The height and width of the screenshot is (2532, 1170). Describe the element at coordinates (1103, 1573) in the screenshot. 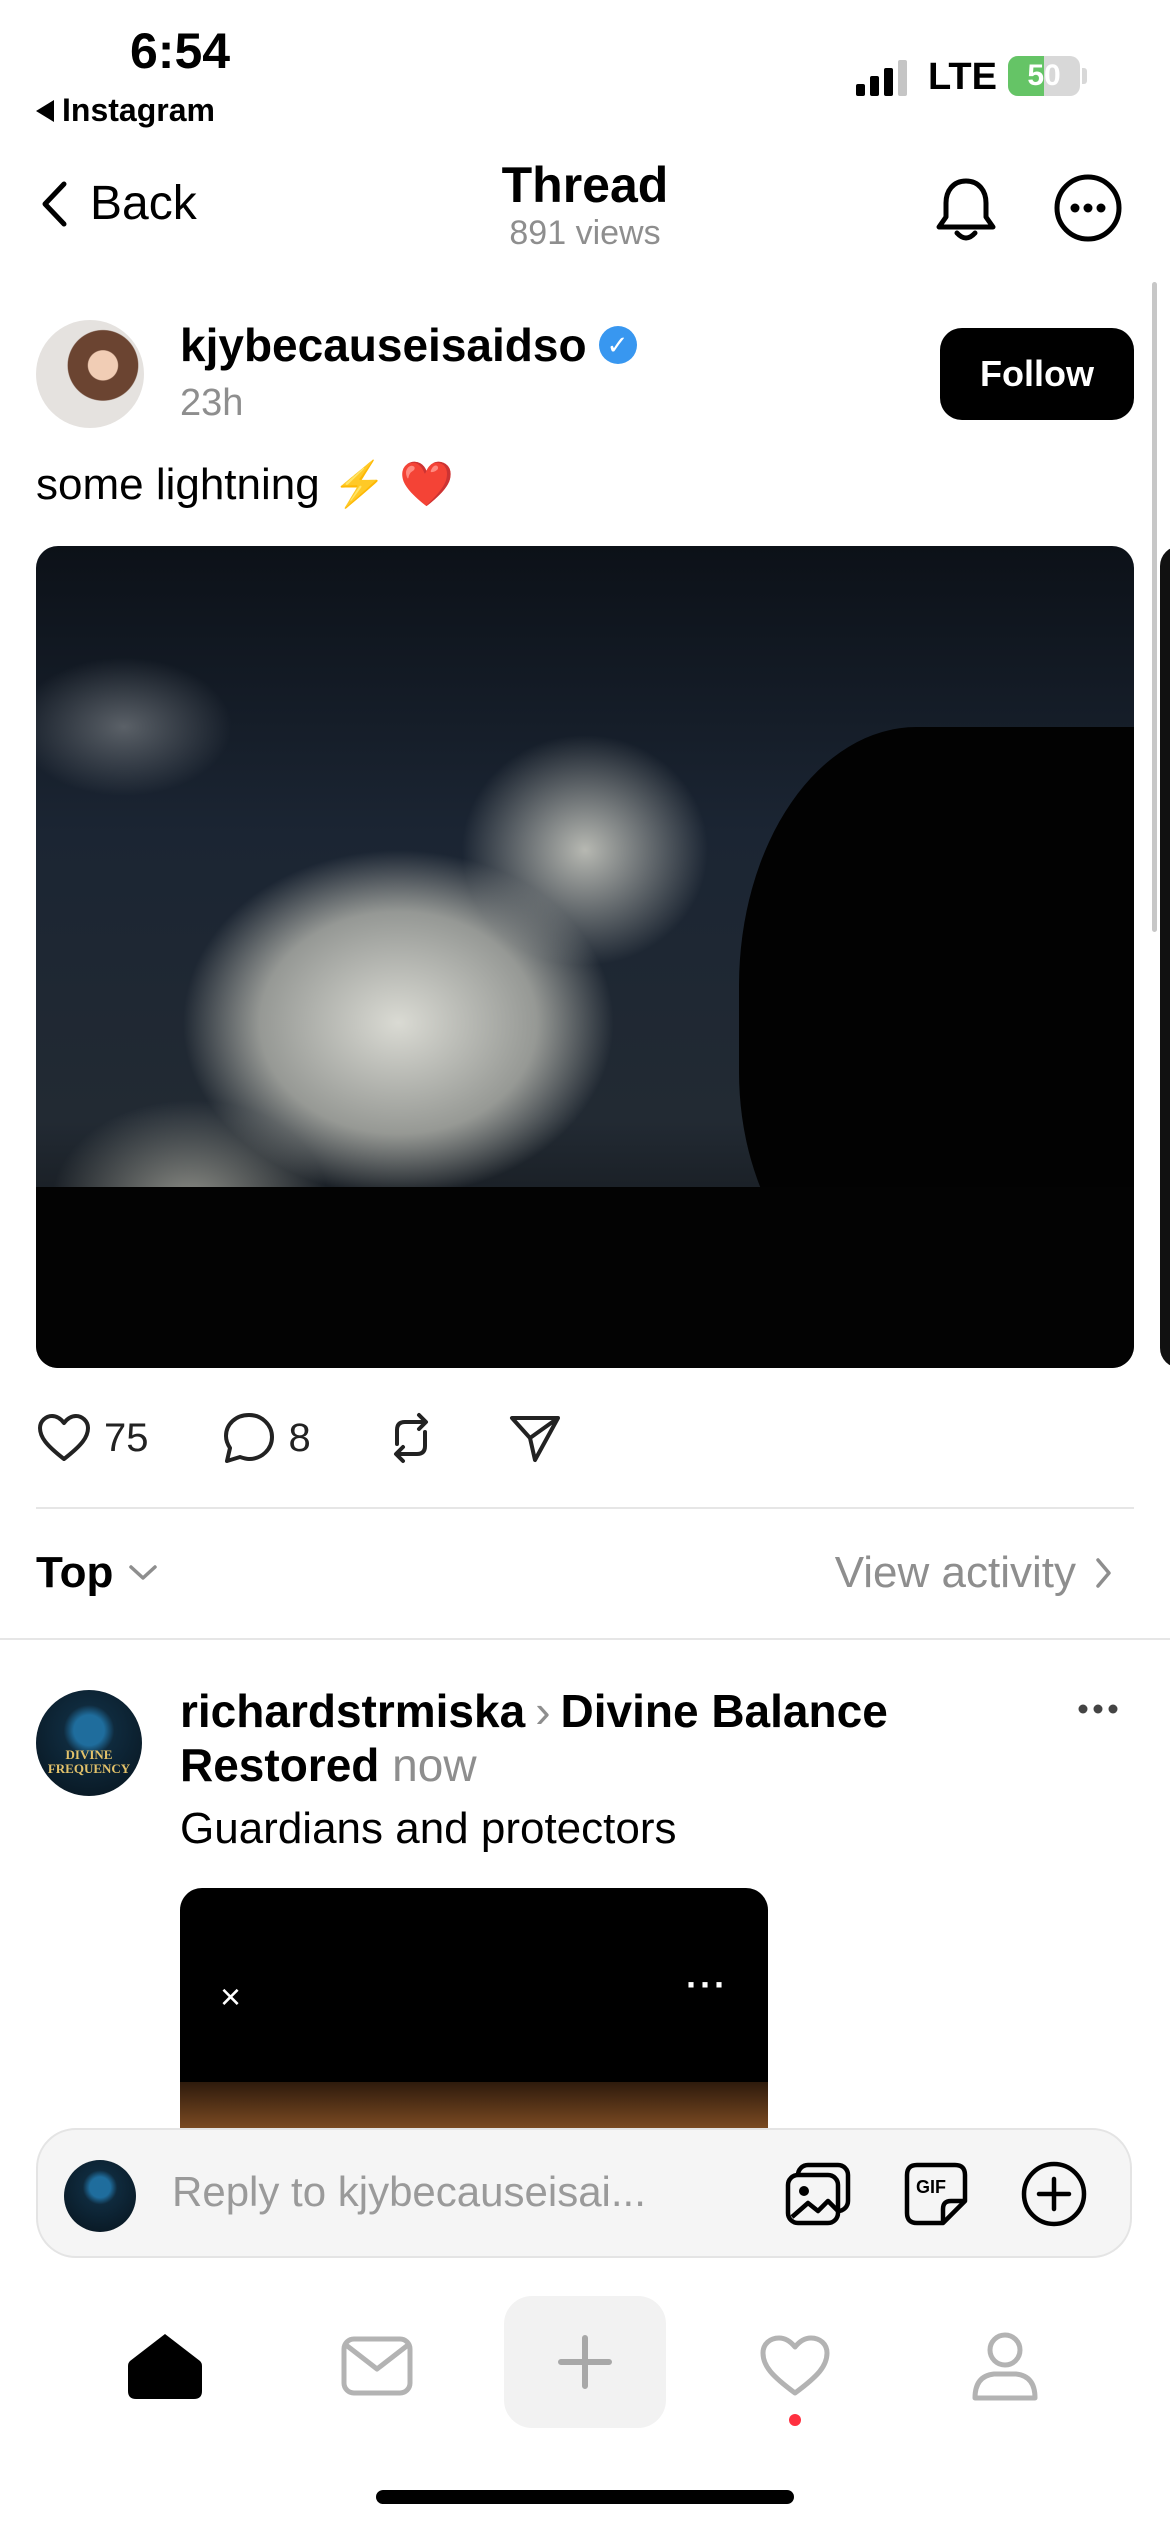

I see `chevron-right-icon` at that location.